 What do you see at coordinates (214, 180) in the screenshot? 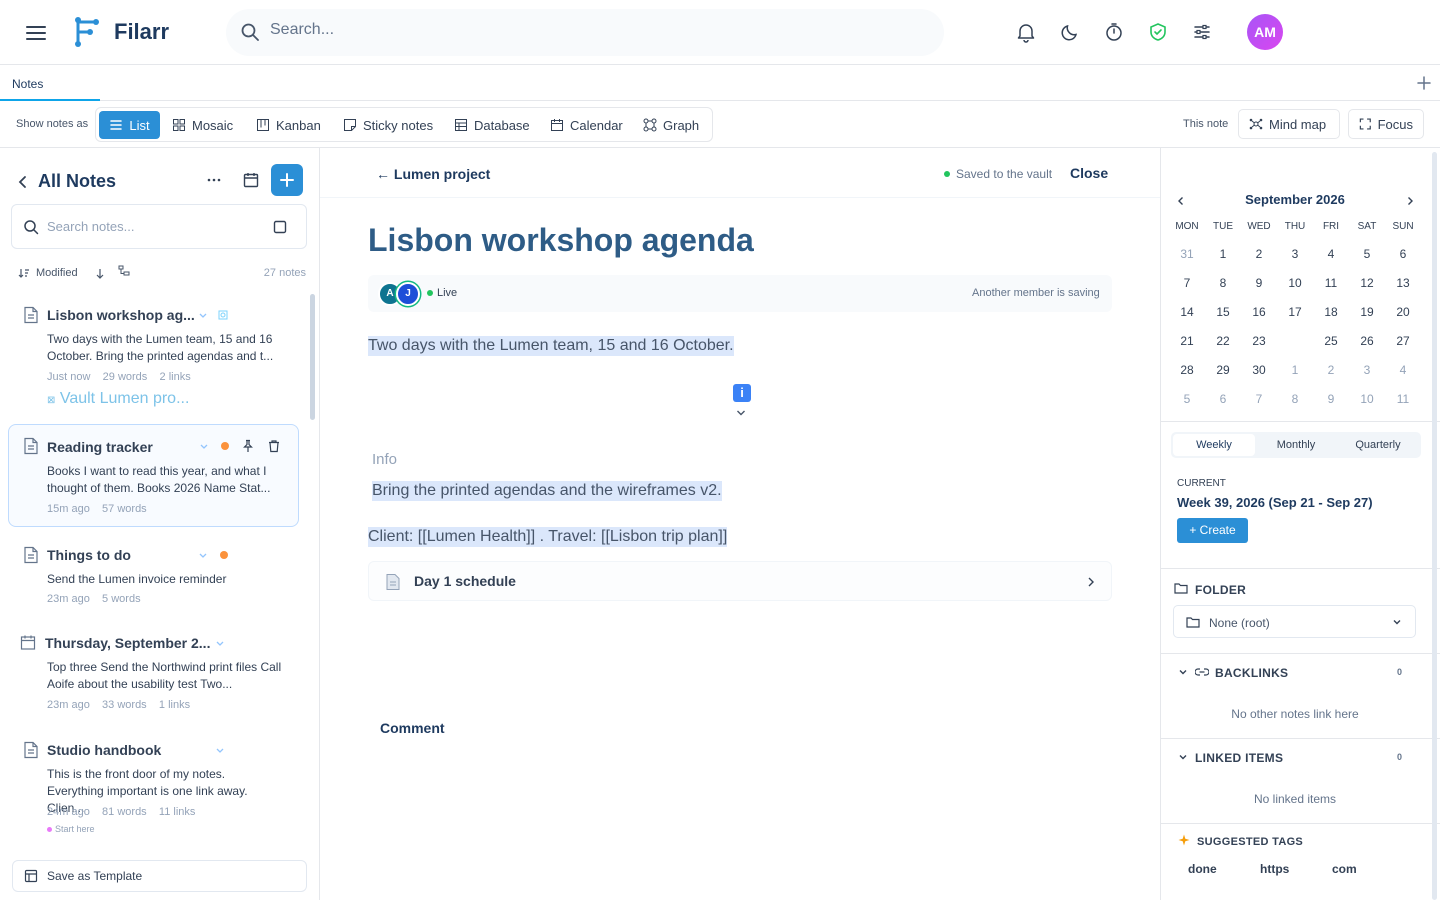
I see `more-icon` at bounding box center [214, 180].